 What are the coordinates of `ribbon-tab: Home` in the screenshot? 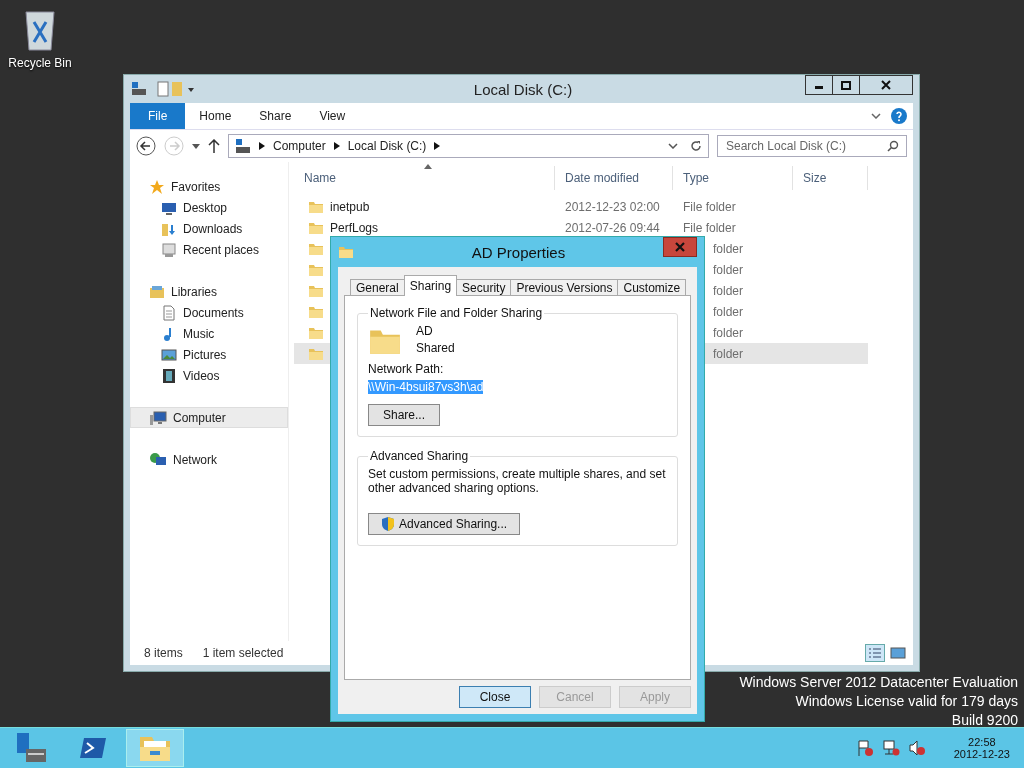 It's located at (215, 116).